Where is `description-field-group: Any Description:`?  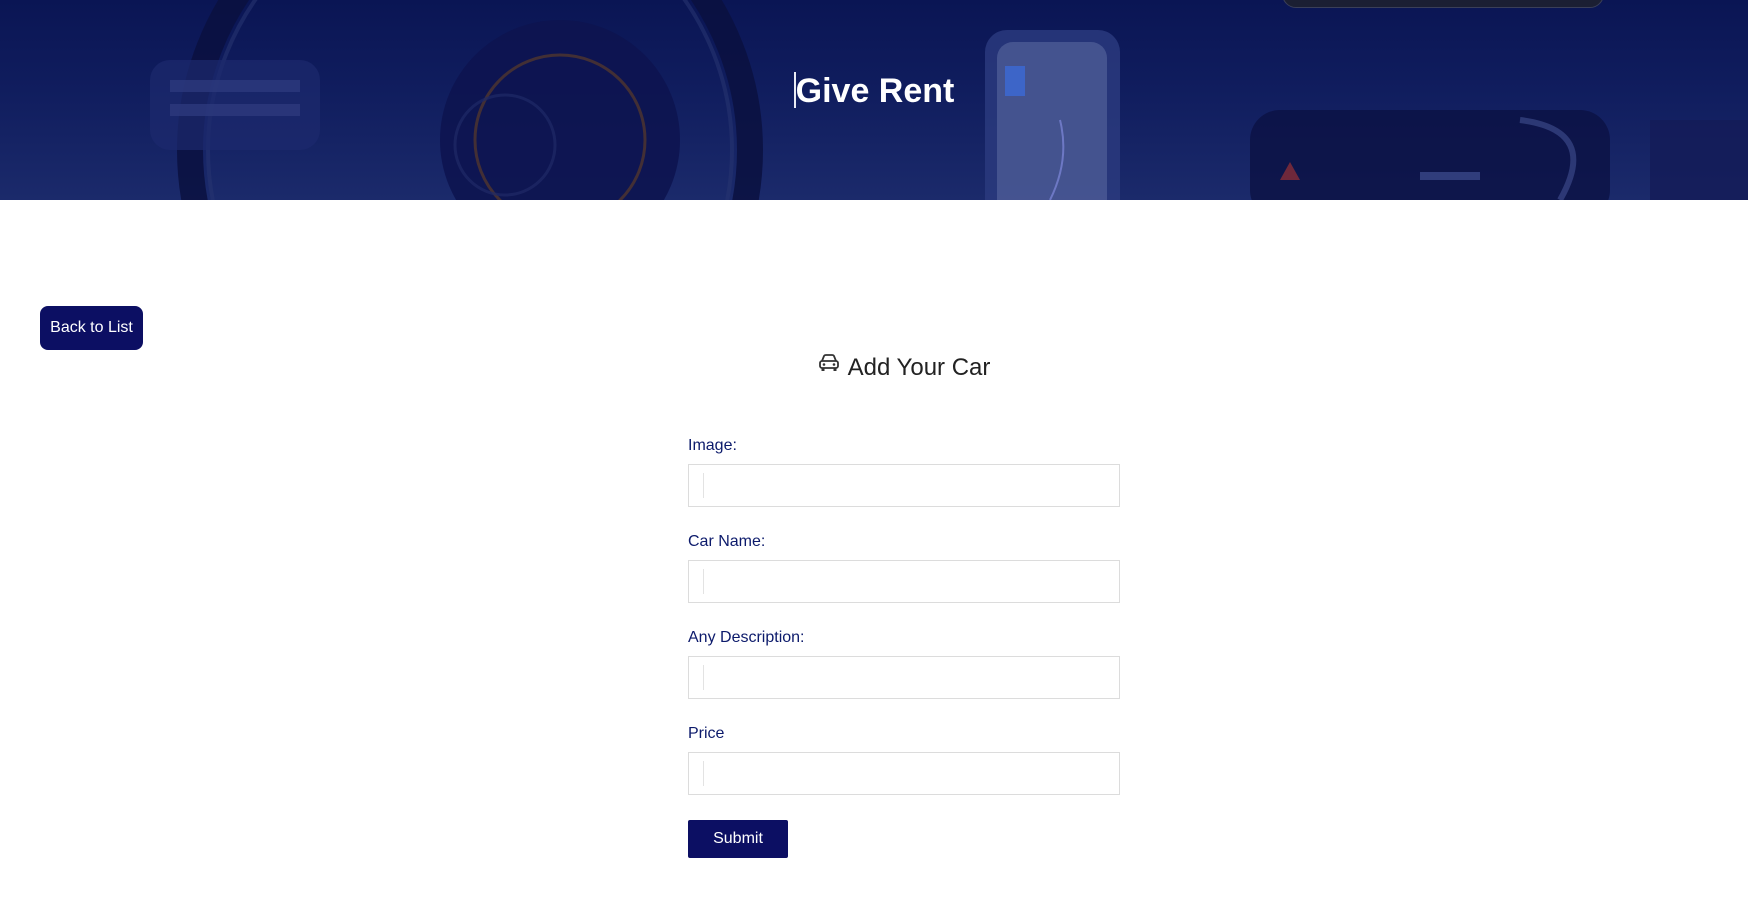
description-field-group: Any Description: is located at coordinates (904, 676).